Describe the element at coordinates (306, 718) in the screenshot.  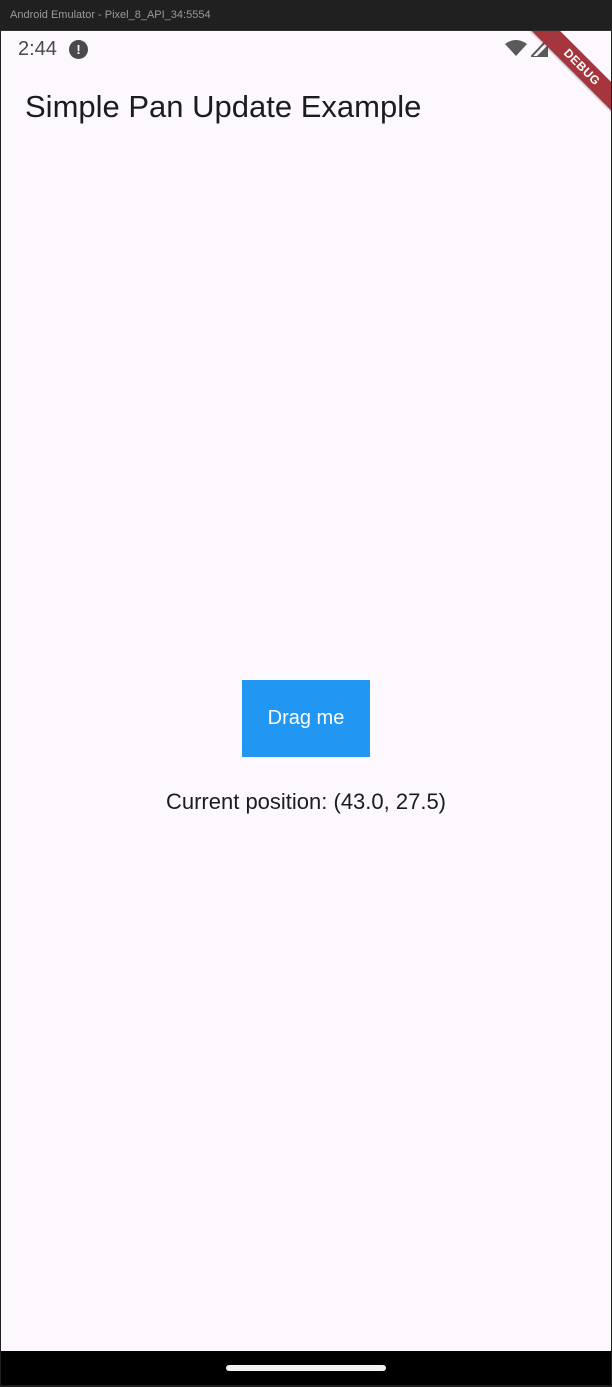
I see `drag-me-box: Drag me` at that location.